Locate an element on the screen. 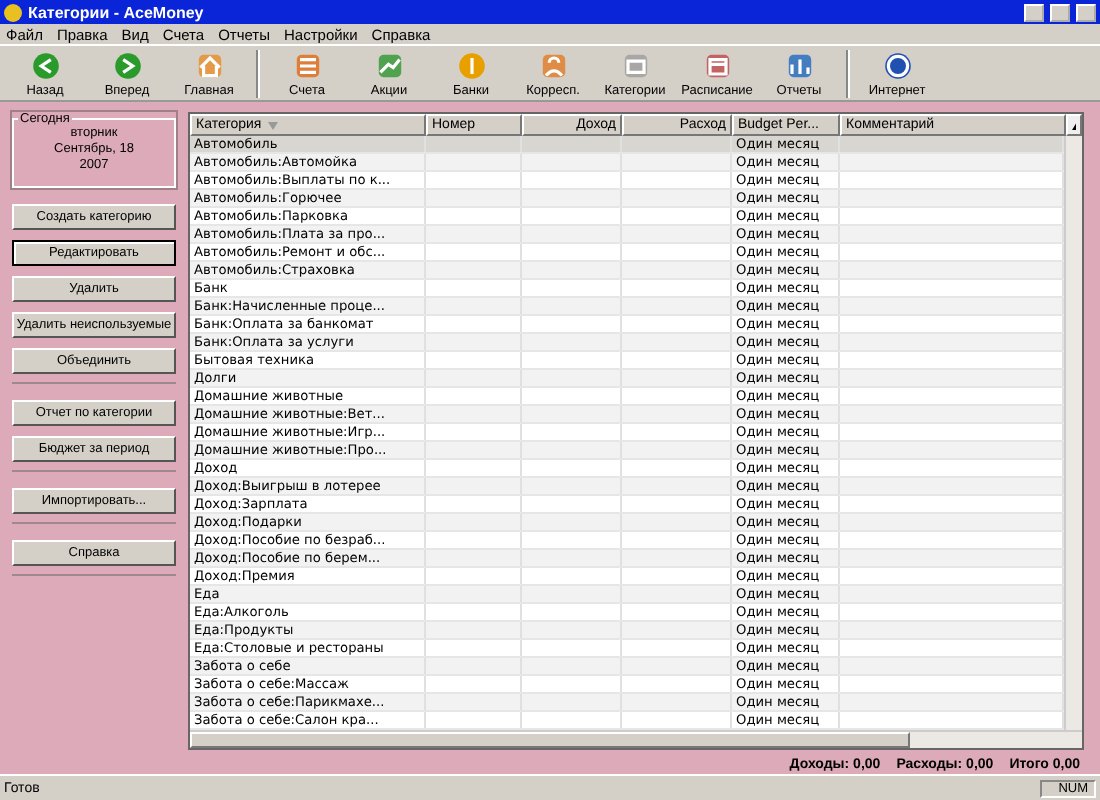 This screenshot has height=800, width=1100. minimize-button is located at coordinates (1034, 12).